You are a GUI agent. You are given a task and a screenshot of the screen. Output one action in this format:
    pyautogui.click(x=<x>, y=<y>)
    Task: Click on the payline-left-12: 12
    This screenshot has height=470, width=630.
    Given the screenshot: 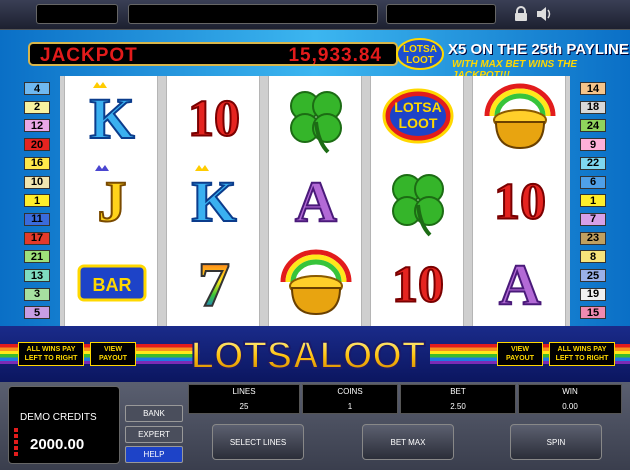 What is the action you would take?
    pyautogui.click(x=37, y=126)
    